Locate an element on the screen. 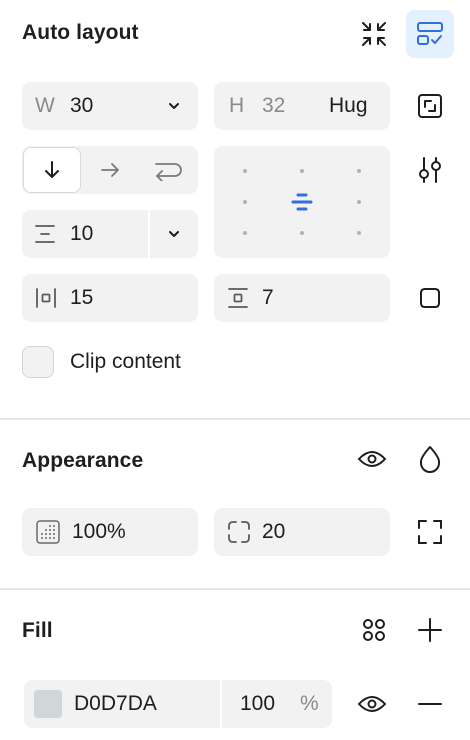 The height and width of the screenshot is (740, 470). fill-color-field: D0D7DA is located at coordinates (122, 704).